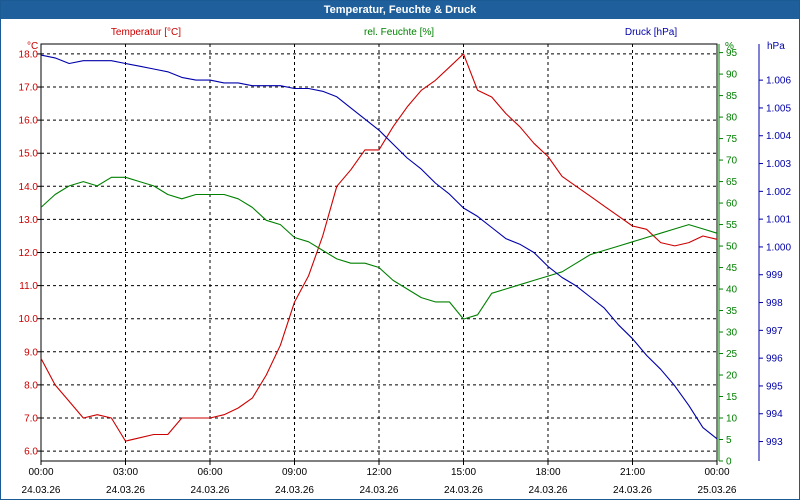 Image resolution: width=800 pixels, height=500 pixels. Describe the element at coordinates (632, 472) in the screenshot. I see `x-tick-time-label: 21:00` at that location.